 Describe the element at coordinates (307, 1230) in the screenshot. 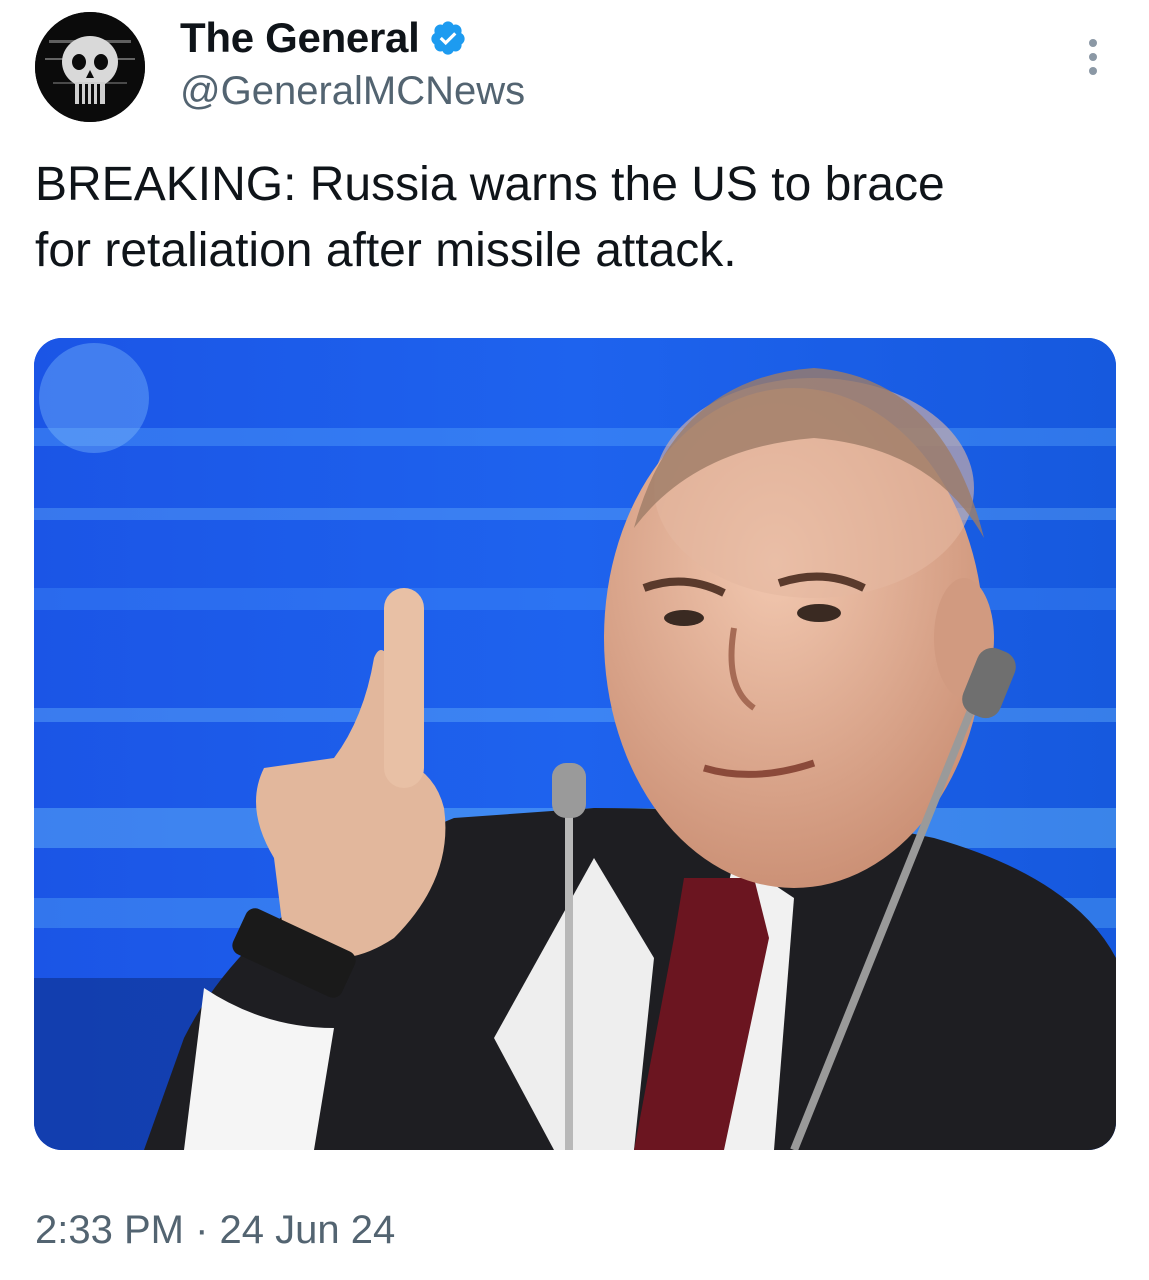

I see `tweet-date: 24 Jun 24` at that location.